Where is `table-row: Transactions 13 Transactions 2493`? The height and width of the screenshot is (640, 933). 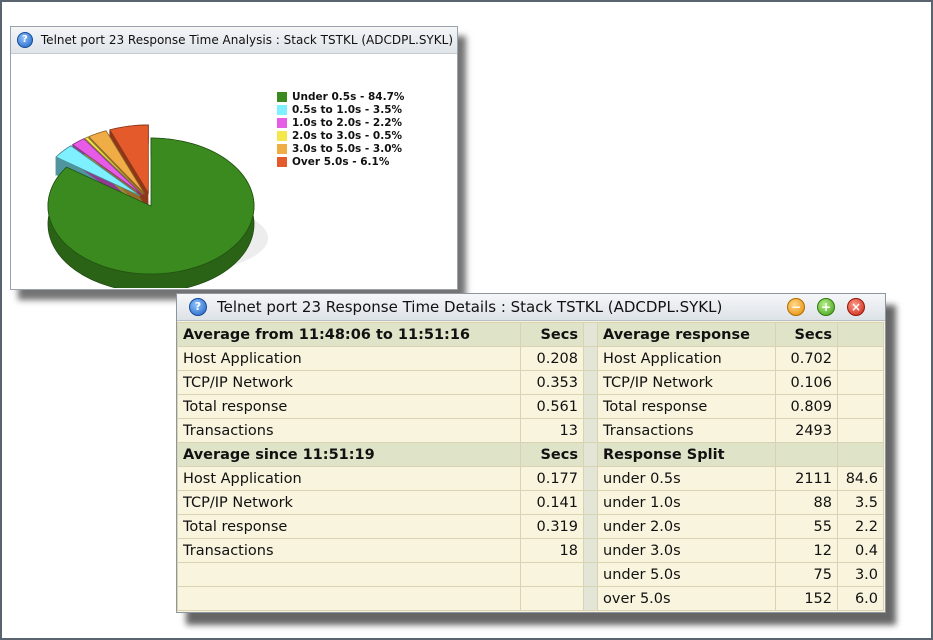 table-row: Transactions 13 Transactions 2493 is located at coordinates (530, 430).